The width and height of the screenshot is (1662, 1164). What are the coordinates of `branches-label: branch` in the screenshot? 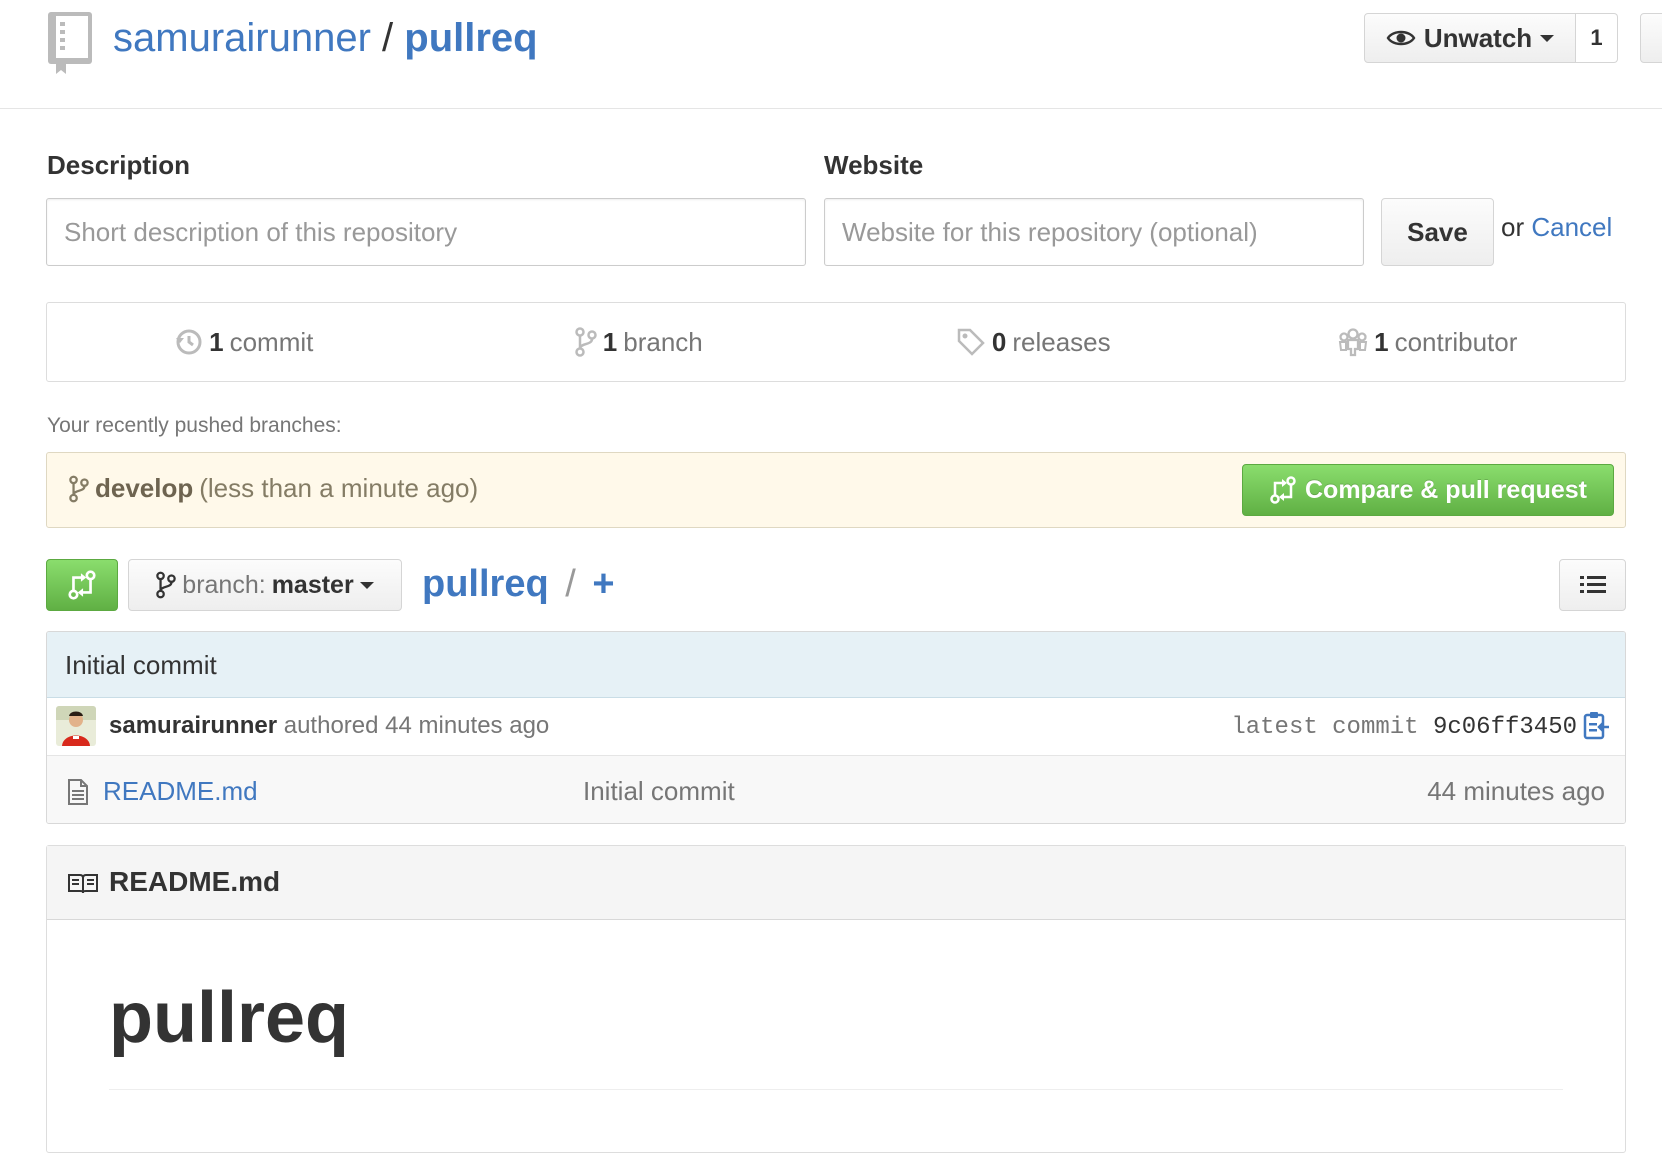 It's located at (663, 341).